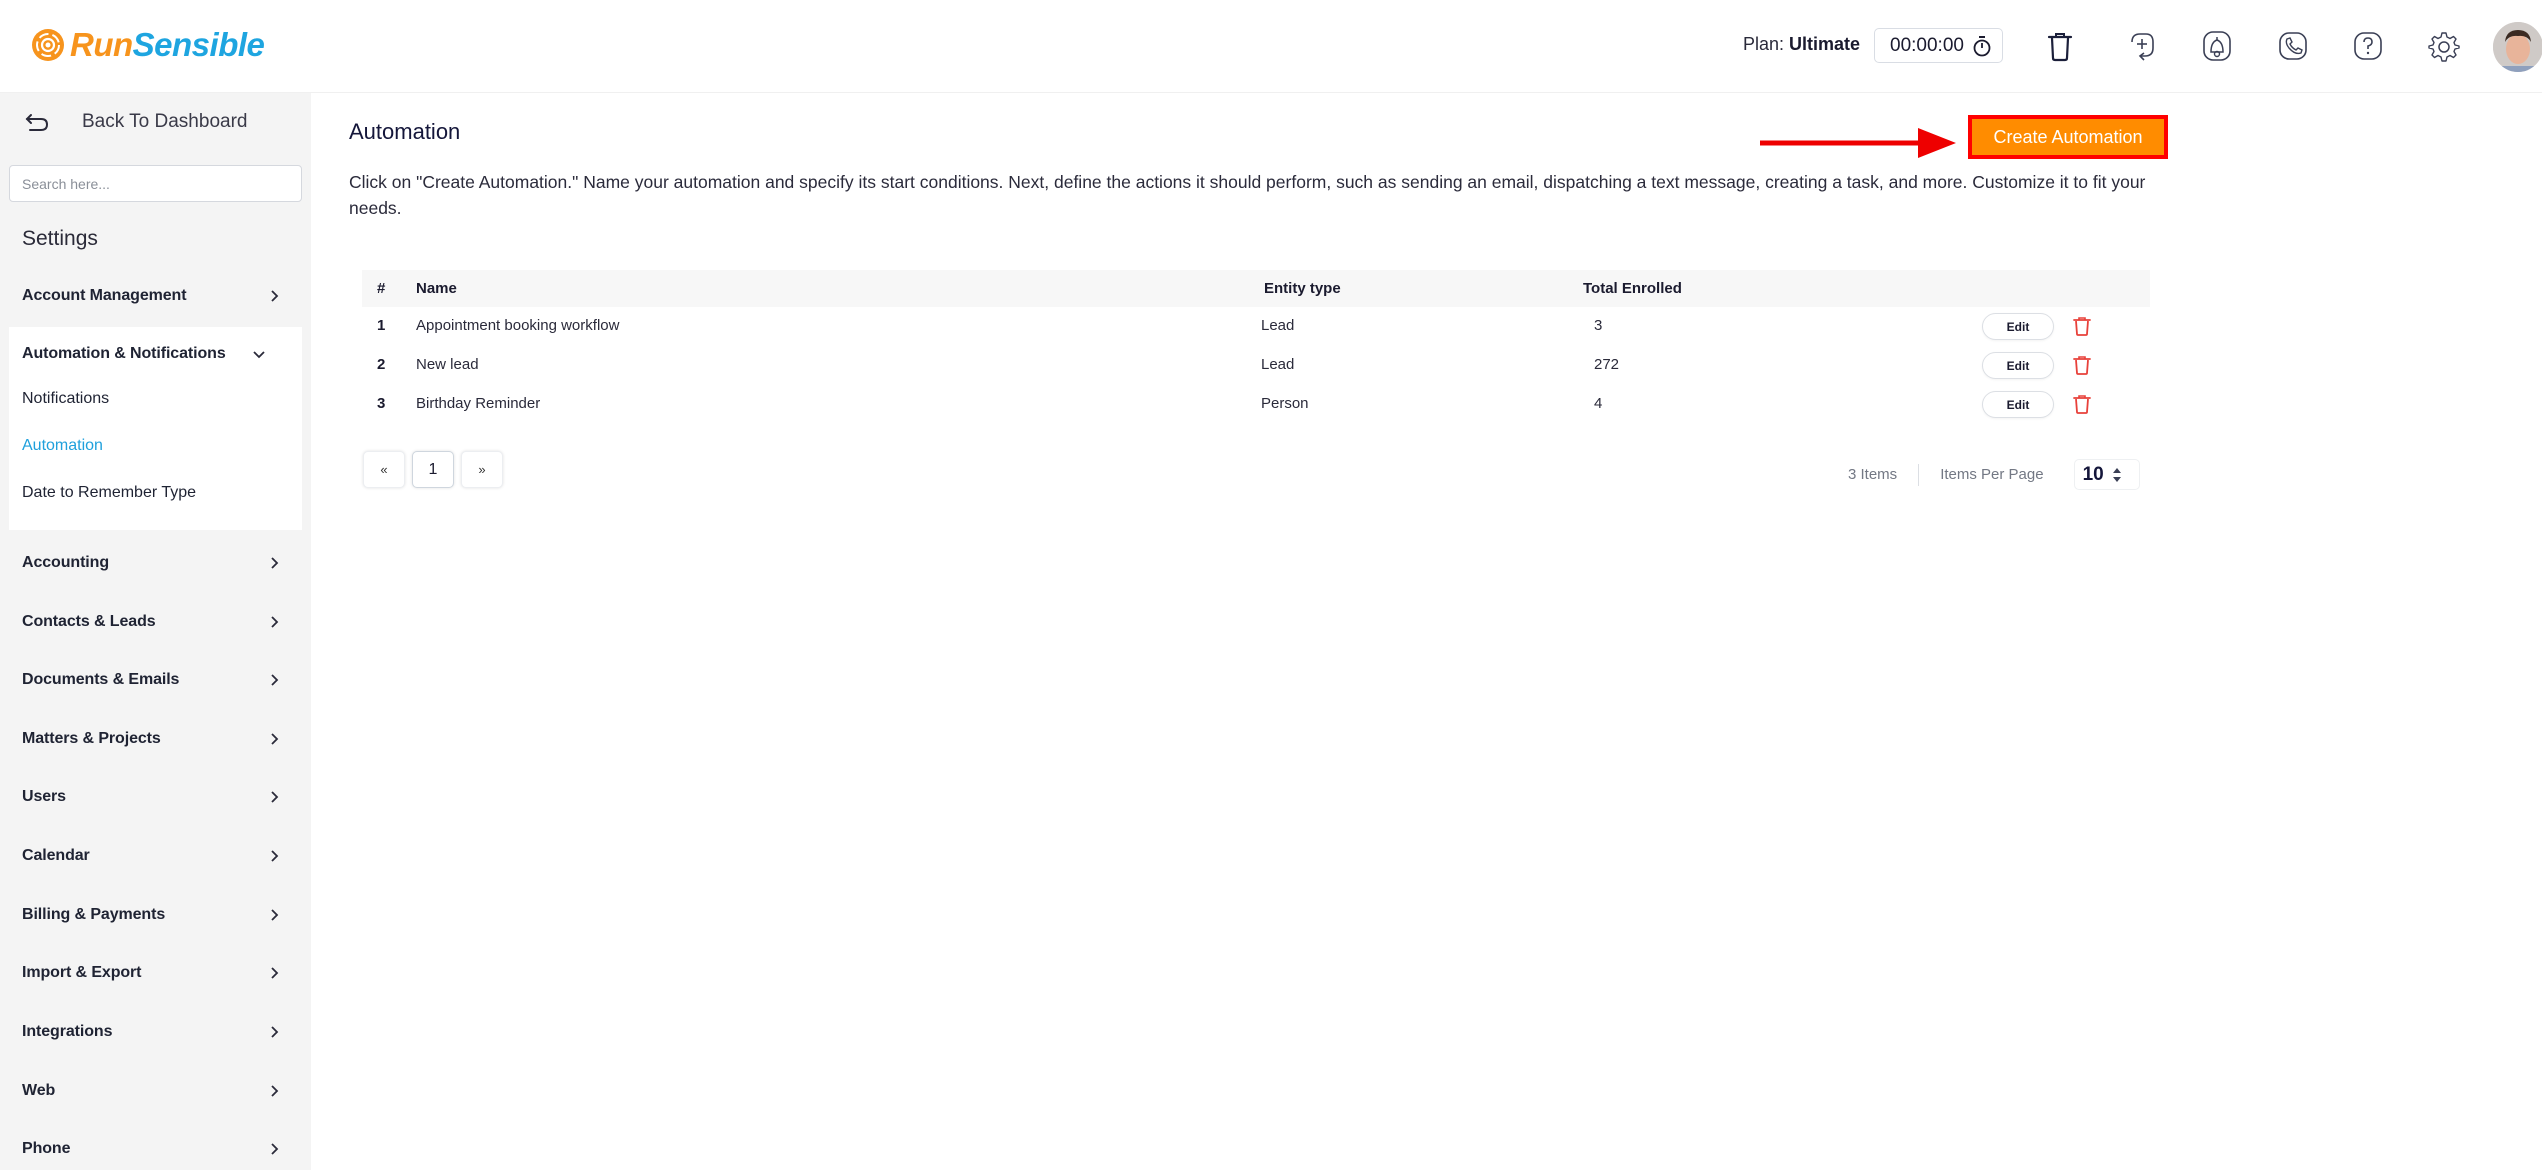 This screenshot has width=2542, height=1170. Describe the element at coordinates (1285, 403) in the screenshot. I see `row-entity-type: Person` at that location.